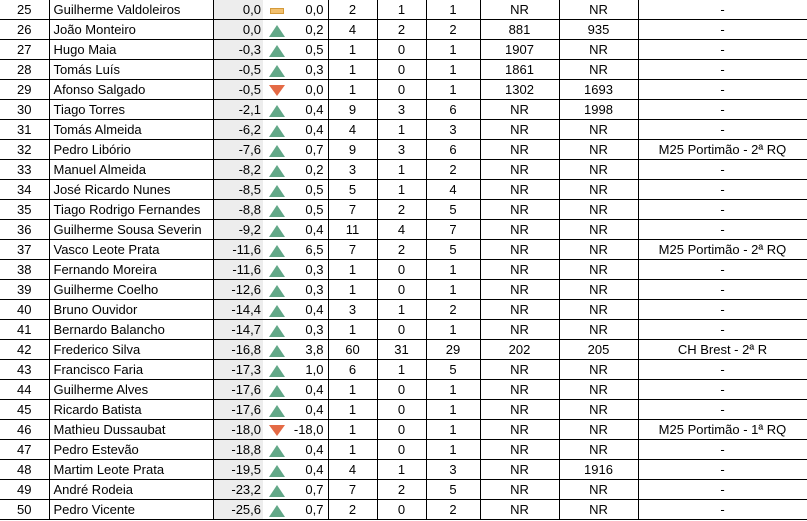  Describe the element at coordinates (403, 389) in the screenshot. I see `table-row: 44 Guilherme Alves -17,6 0,4 1 0 1 NR NR -` at that location.